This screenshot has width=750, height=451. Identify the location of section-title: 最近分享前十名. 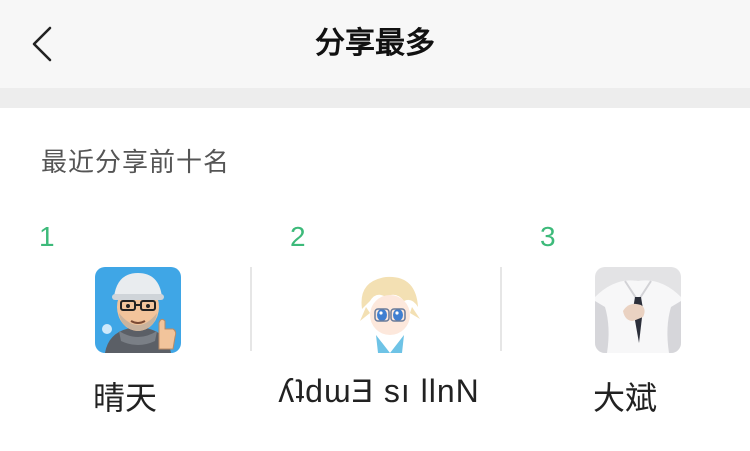
(136, 163).